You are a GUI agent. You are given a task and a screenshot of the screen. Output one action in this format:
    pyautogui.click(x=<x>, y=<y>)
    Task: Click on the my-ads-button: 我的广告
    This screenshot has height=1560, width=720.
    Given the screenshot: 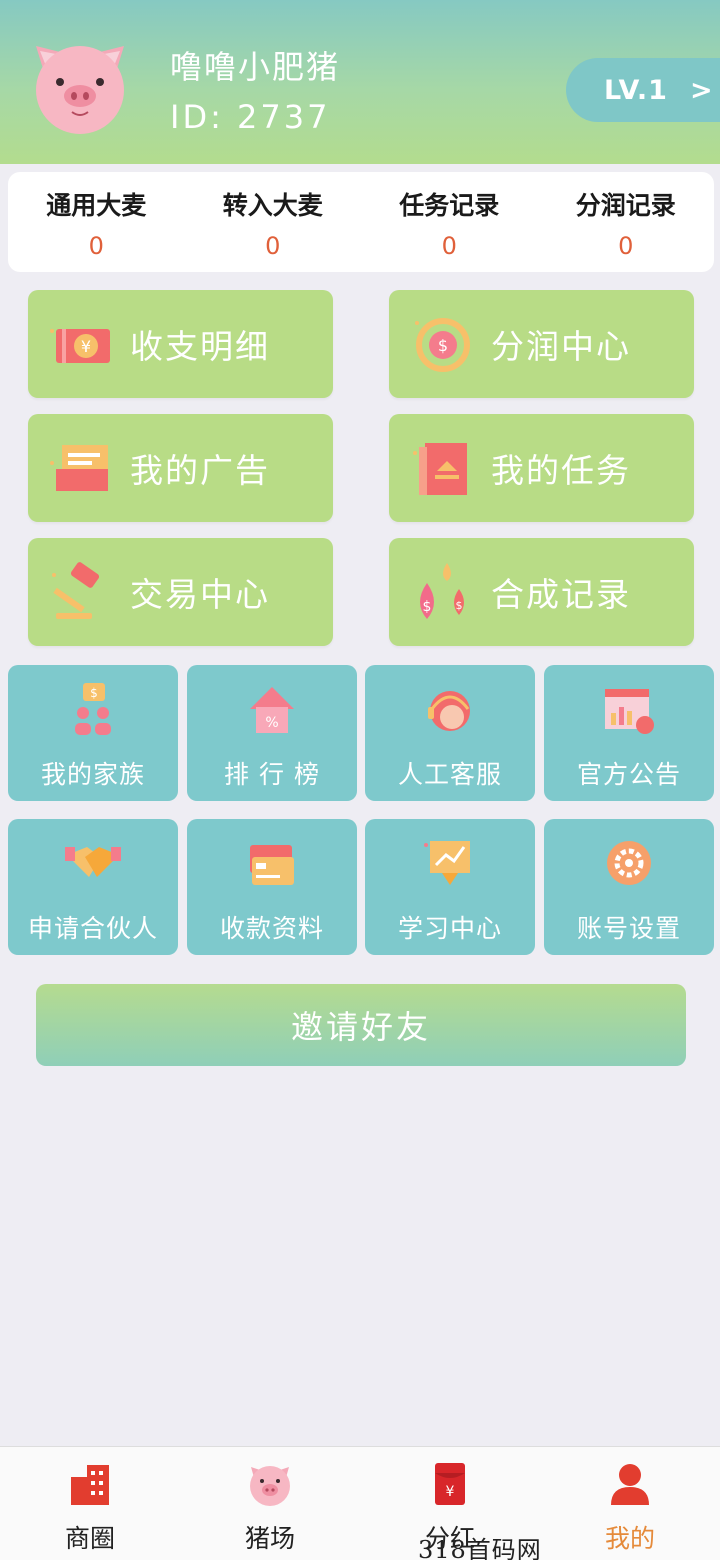 What is the action you would take?
    pyautogui.click(x=180, y=468)
    